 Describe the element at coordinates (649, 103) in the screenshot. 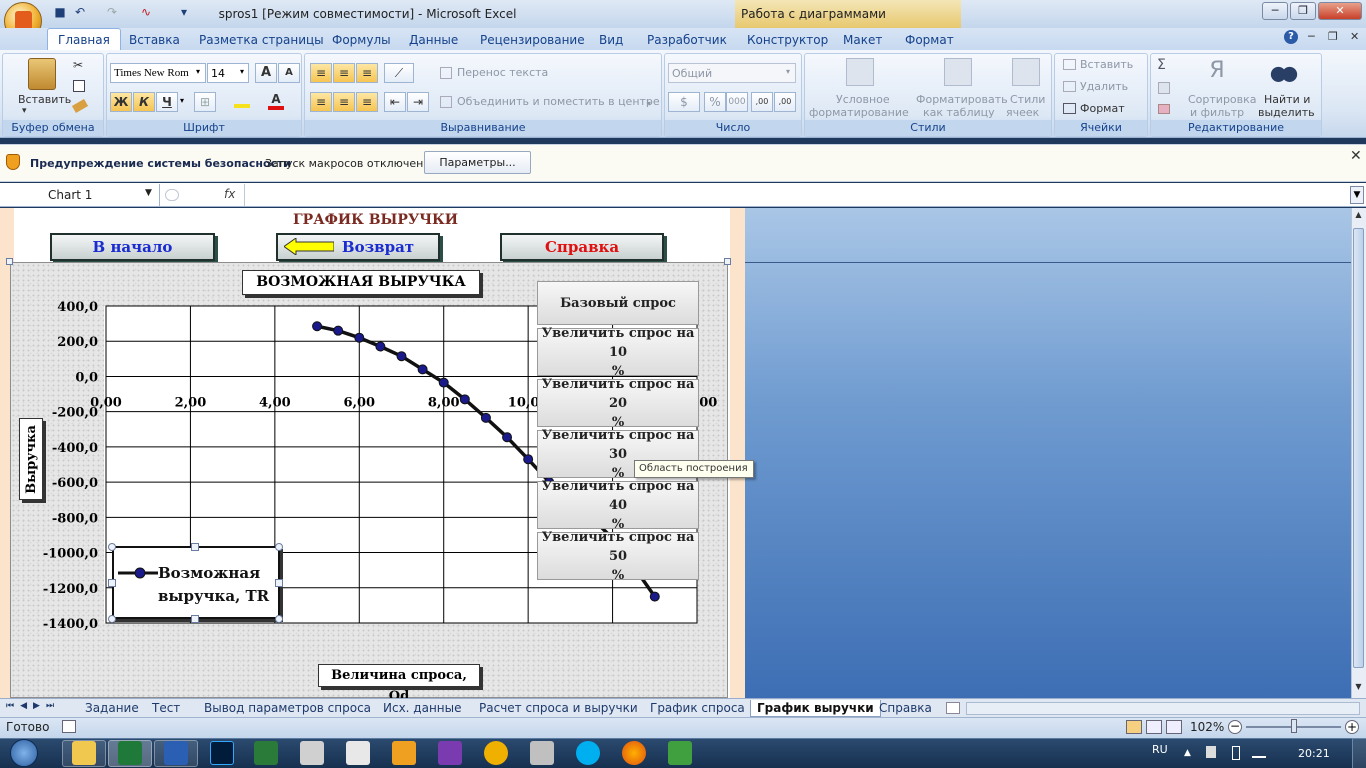

I see `merge-dropdown-icon: ▾` at that location.